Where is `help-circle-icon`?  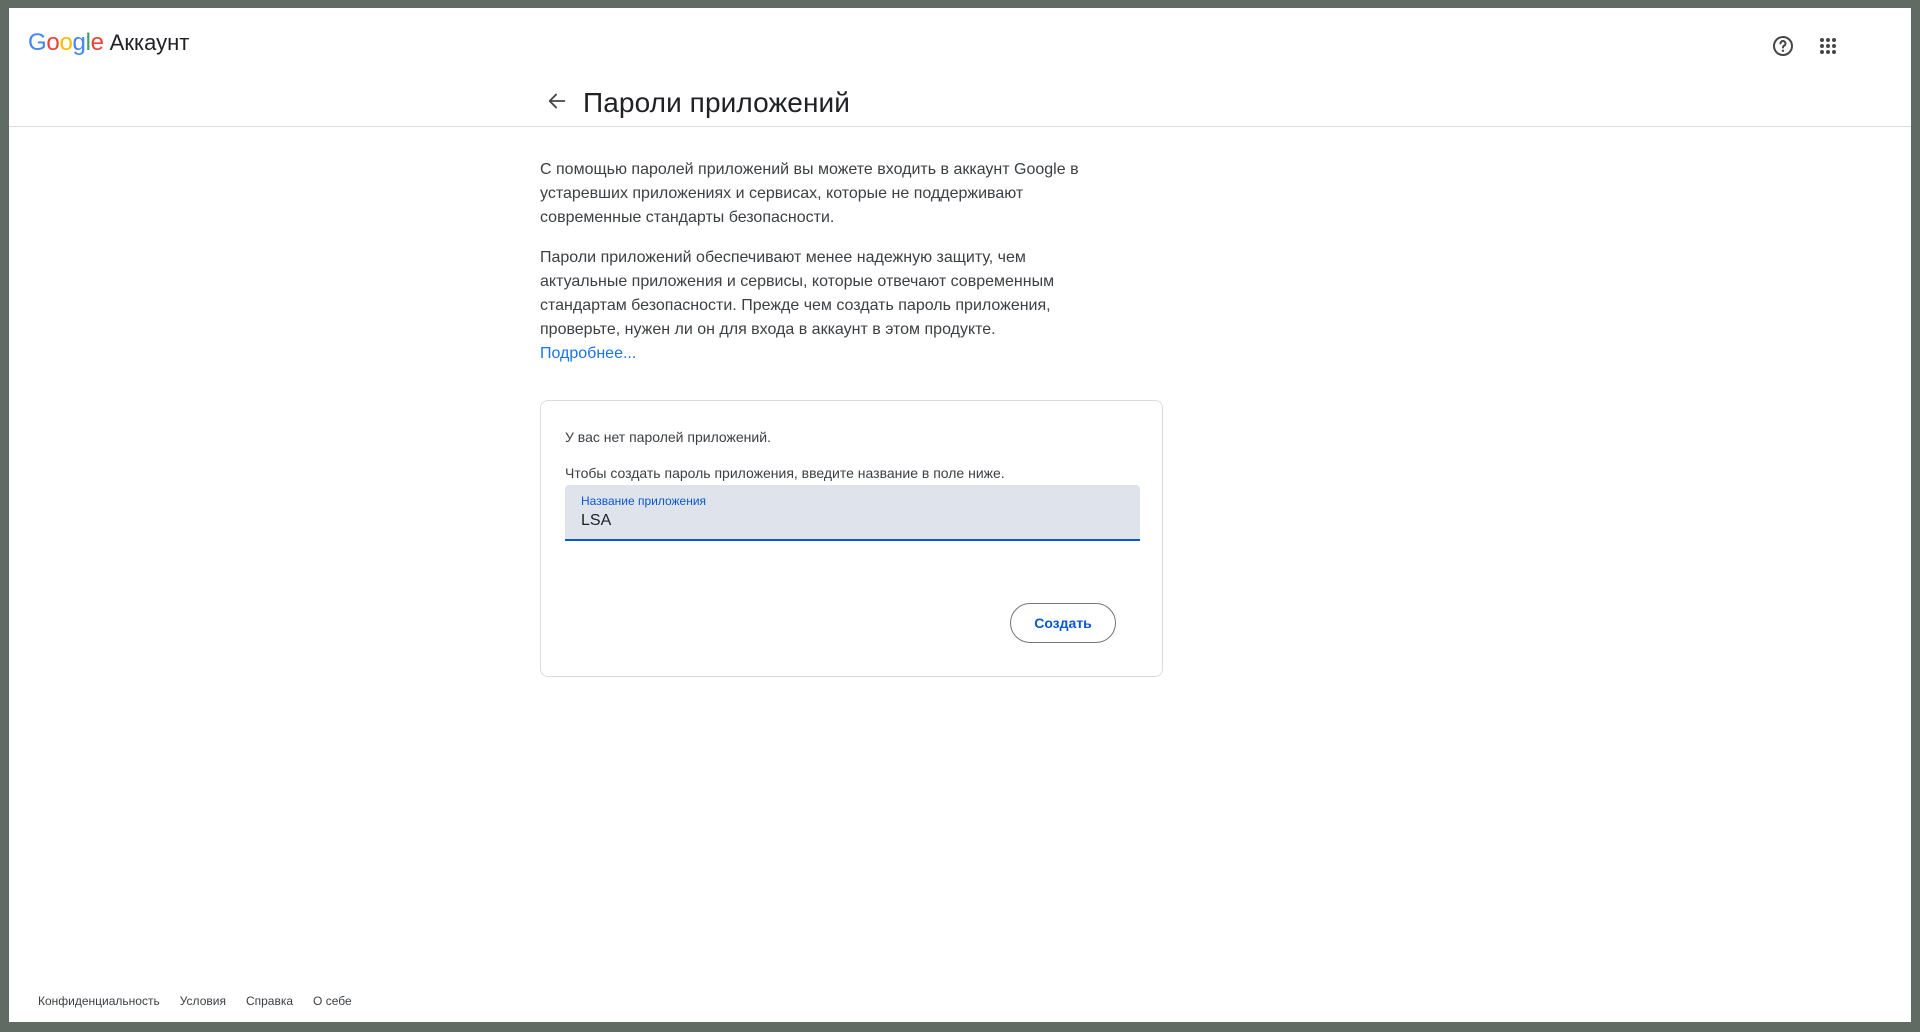 help-circle-icon is located at coordinates (1783, 48).